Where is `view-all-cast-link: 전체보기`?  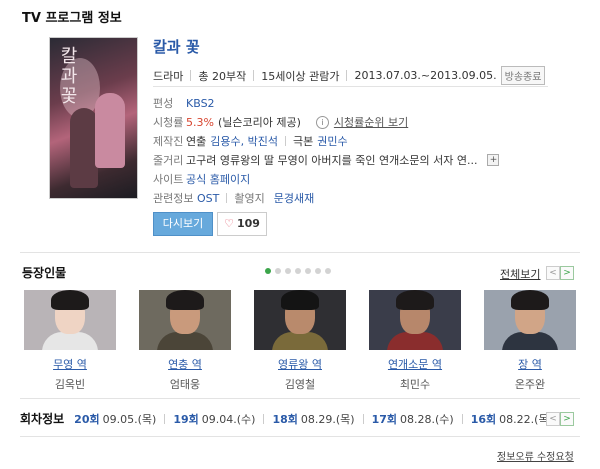 view-all-cast-link: 전체보기 is located at coordinates (520, 274).